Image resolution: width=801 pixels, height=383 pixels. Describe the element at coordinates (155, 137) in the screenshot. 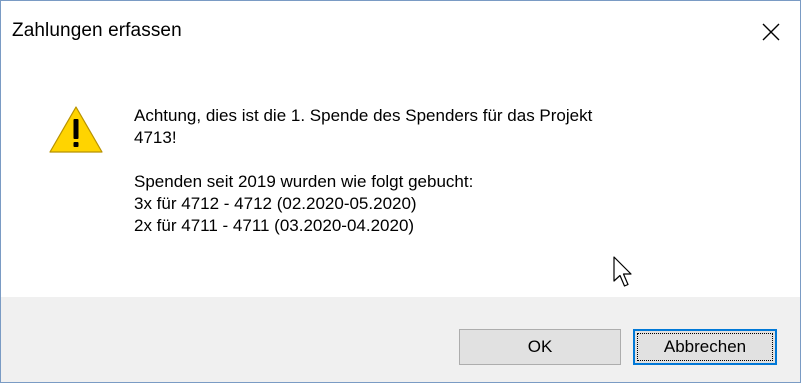

I see `message-line: 4713!` at that location.